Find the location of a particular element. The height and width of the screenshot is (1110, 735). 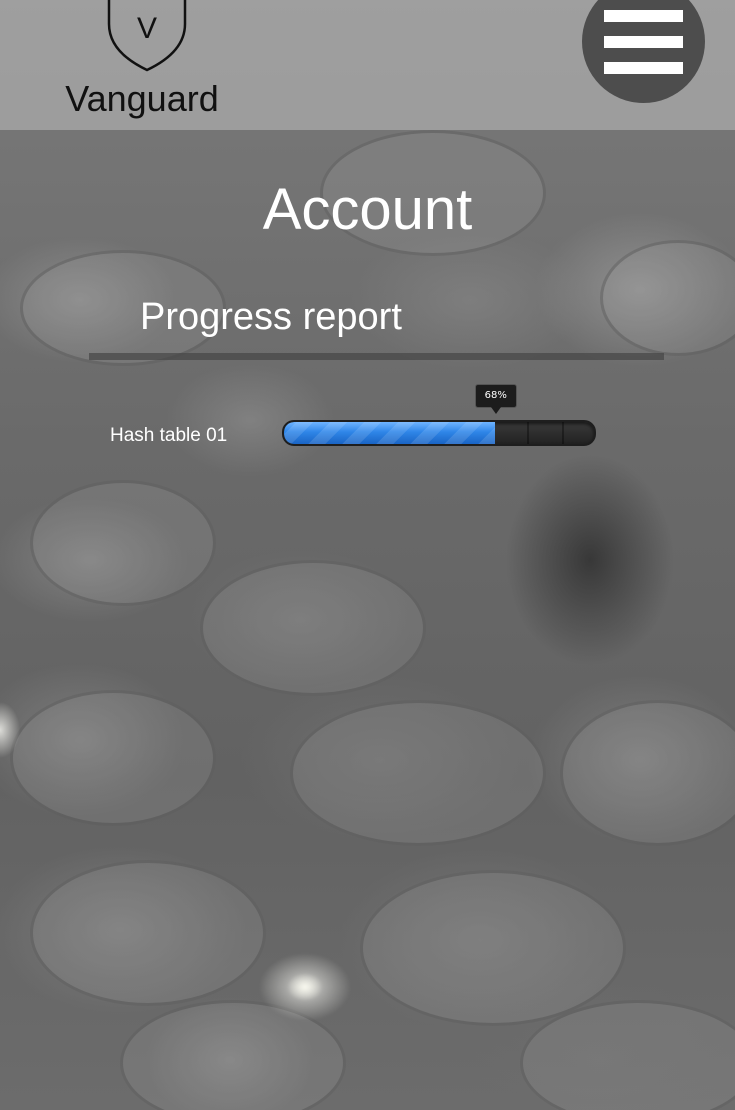

progress-bar-fill is located at coordinates (389, 433).